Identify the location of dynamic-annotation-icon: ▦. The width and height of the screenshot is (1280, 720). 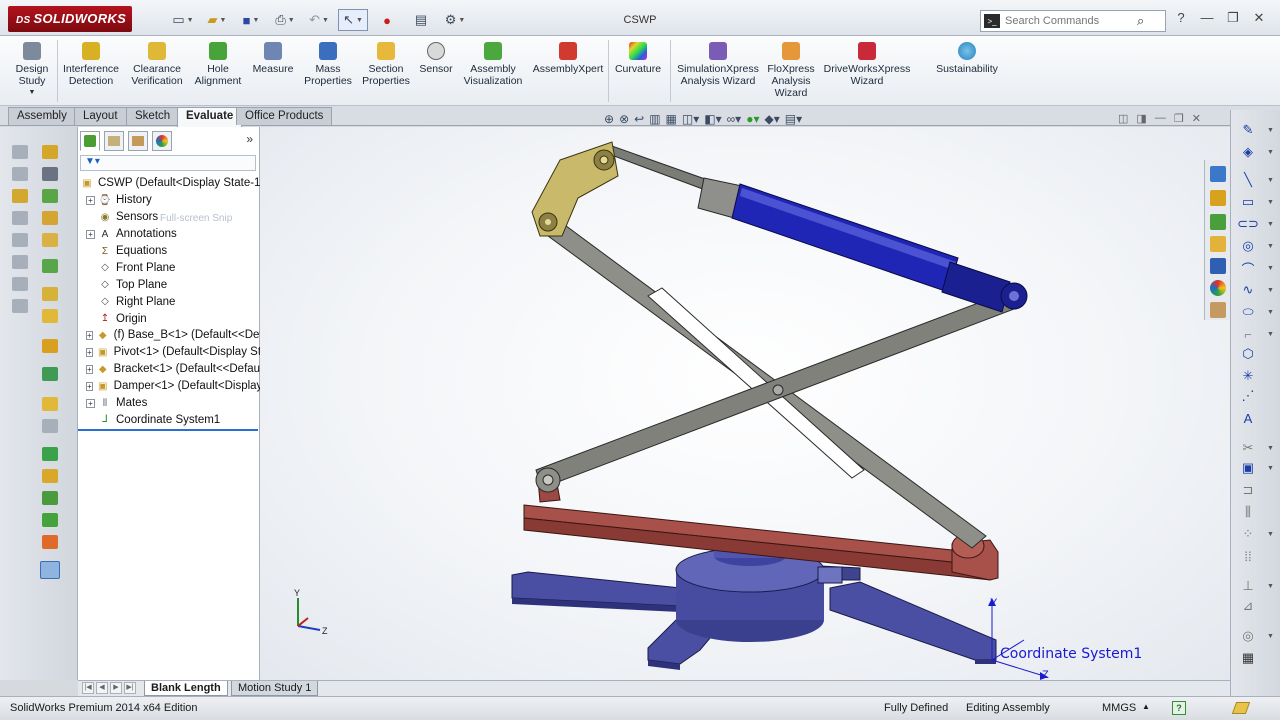
(671, 119).